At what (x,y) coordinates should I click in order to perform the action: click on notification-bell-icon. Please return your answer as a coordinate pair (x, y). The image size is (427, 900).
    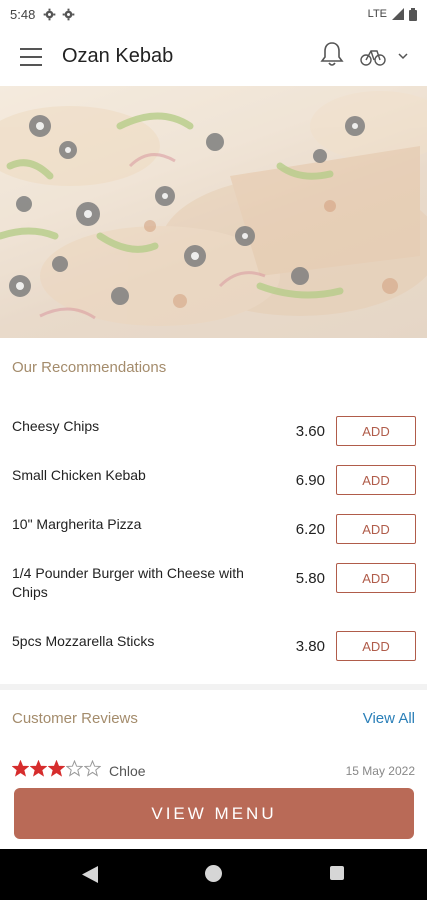
    Looking at the image, I should click on (332, 54).